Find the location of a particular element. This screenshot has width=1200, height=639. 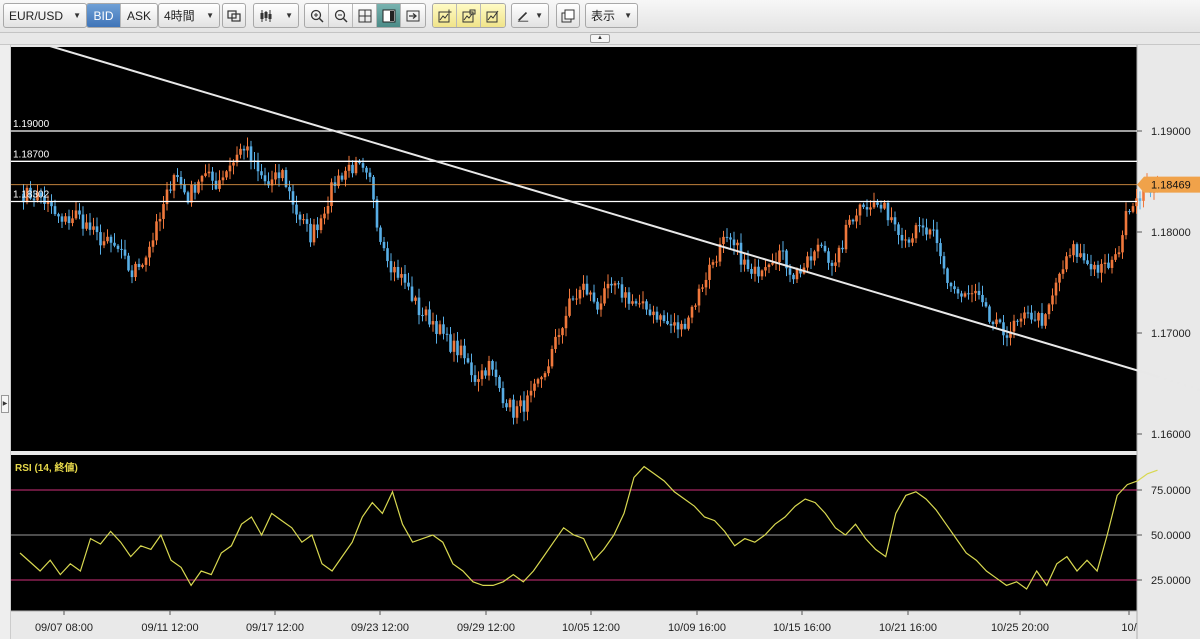

panel-collapse-strip: ▲ is located at coordinates (600, 39).